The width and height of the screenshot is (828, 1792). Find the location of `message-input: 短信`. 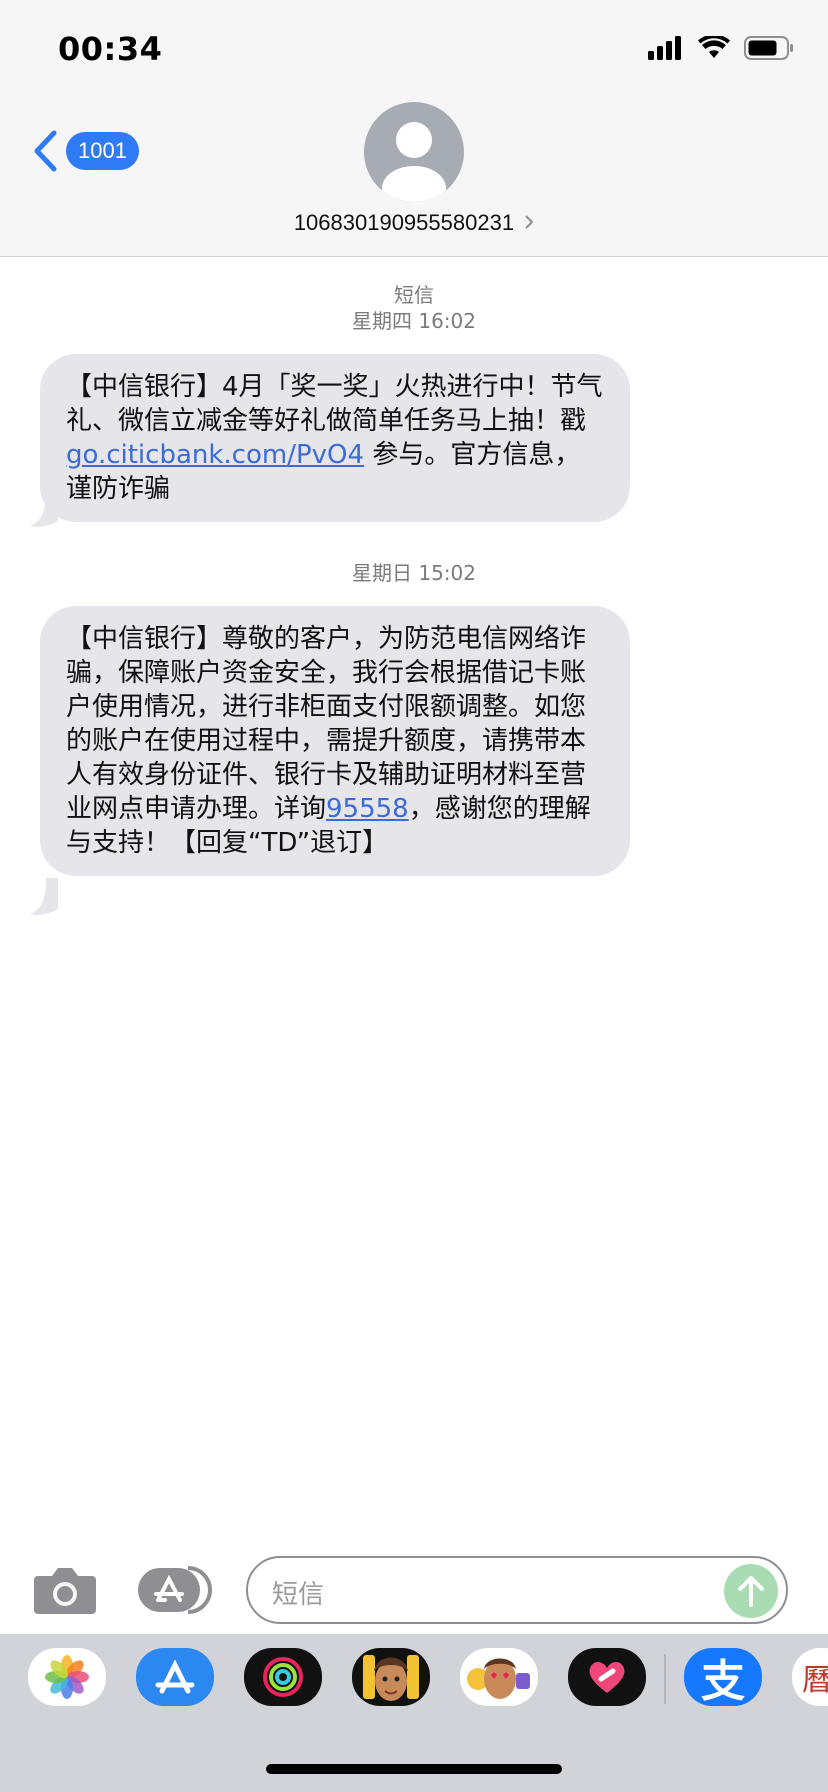

message-input: 短信 is located at coordinates (517, 1590).